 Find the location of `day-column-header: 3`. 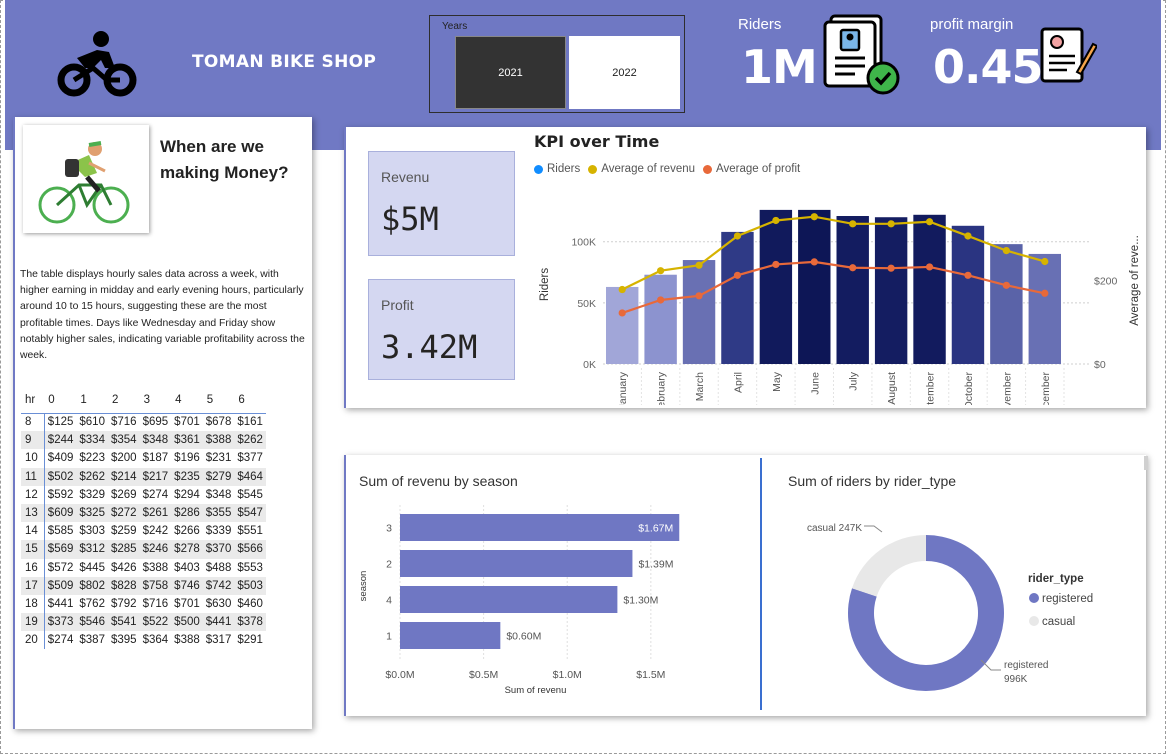

day-column-header: 3 is located at coordinates (155, 402).